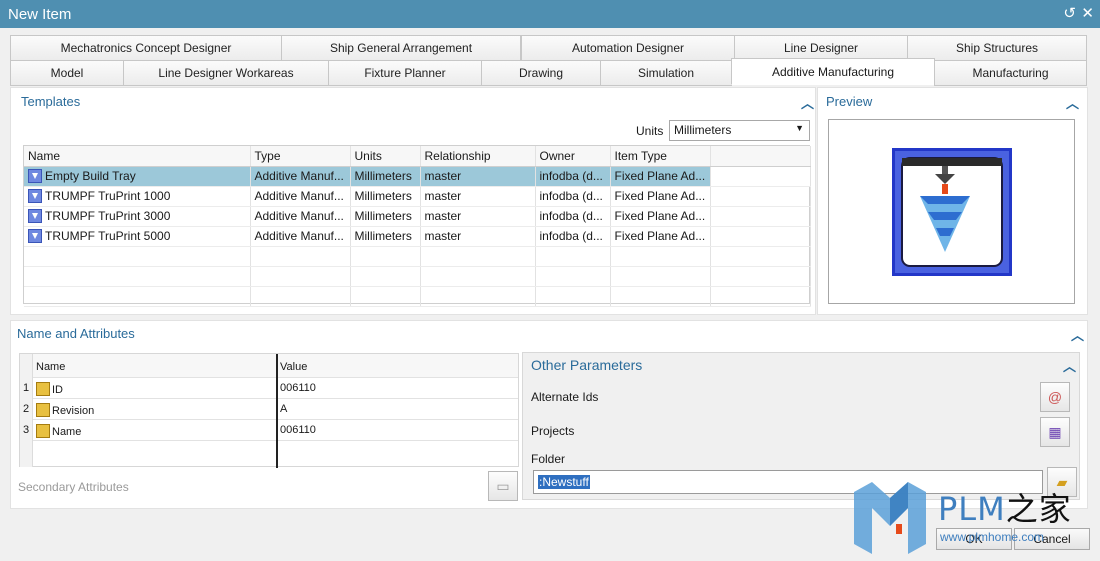 This screenshot has height=561, width=1100. I want to click on column-header-name: Name, so click(137, 156).